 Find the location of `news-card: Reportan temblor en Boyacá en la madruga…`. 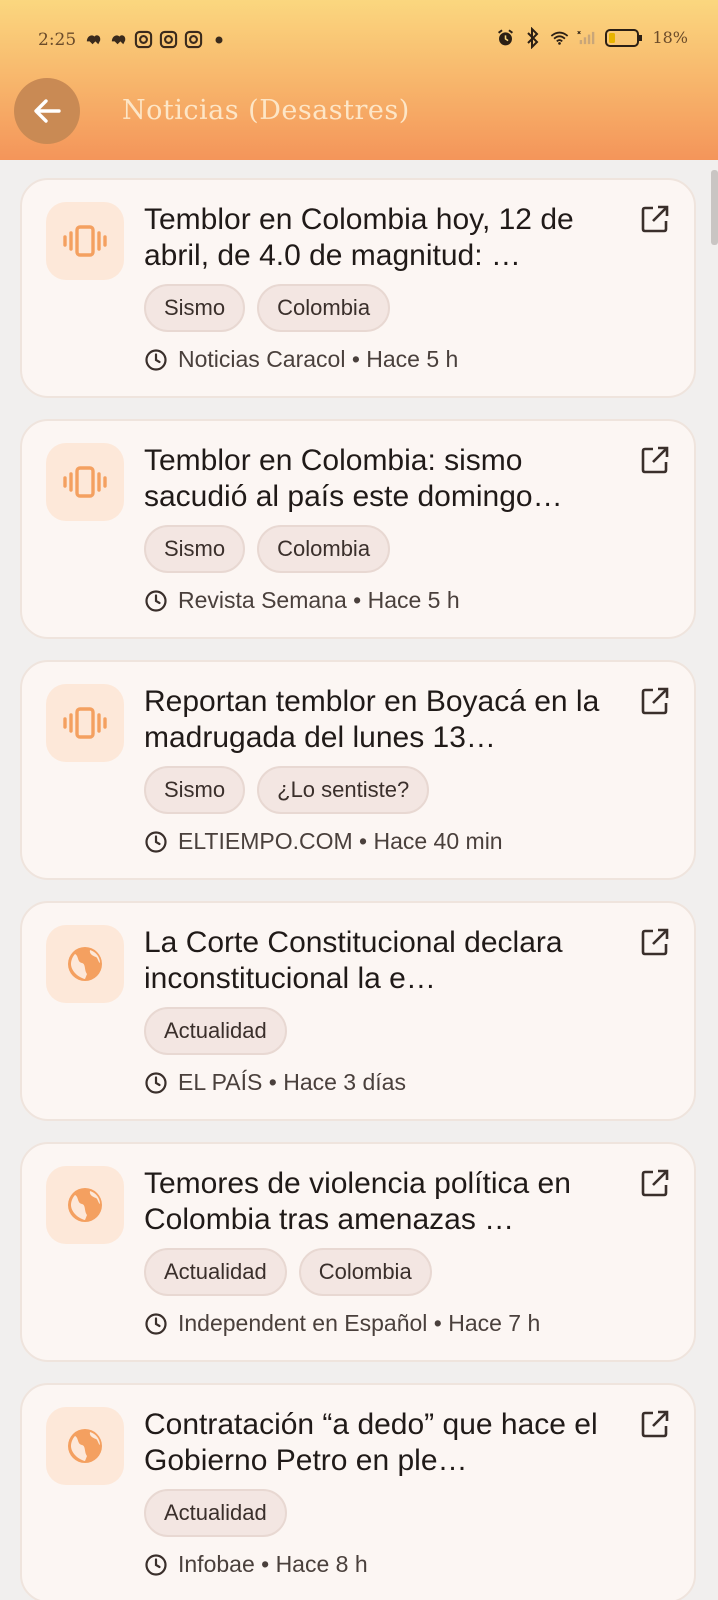

news-card: Reportan temblor en Boyacá en la madruga… is located at coordinates (358, 770).